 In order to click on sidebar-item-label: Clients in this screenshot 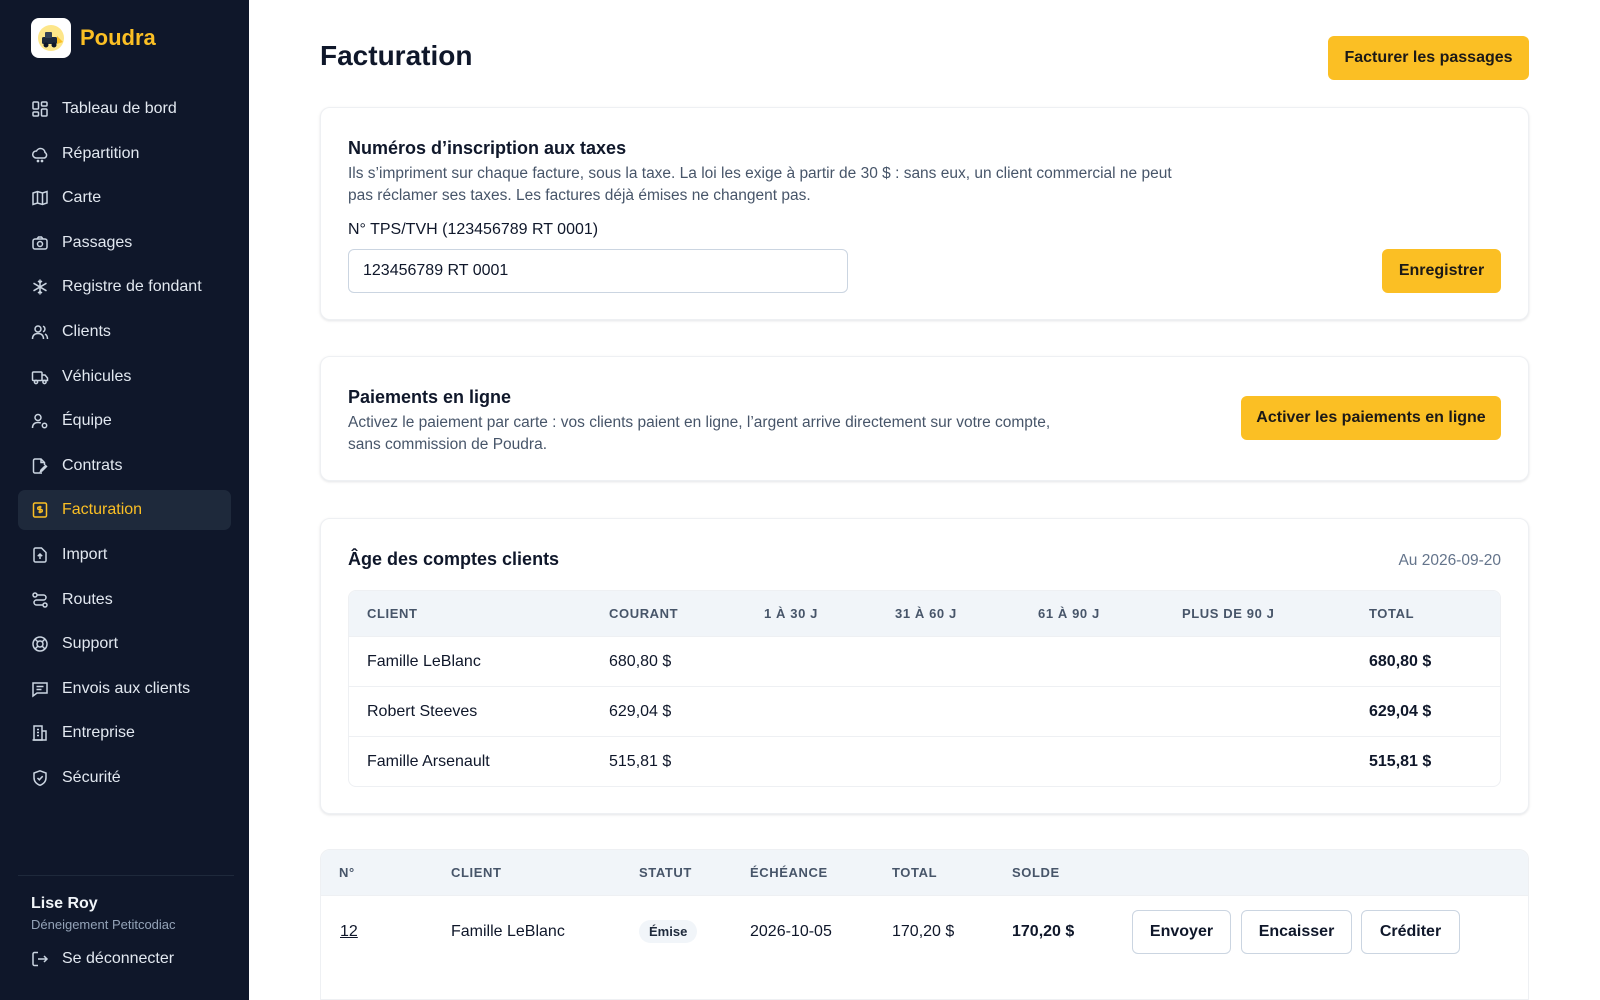, I will do `click(86, 331)`.